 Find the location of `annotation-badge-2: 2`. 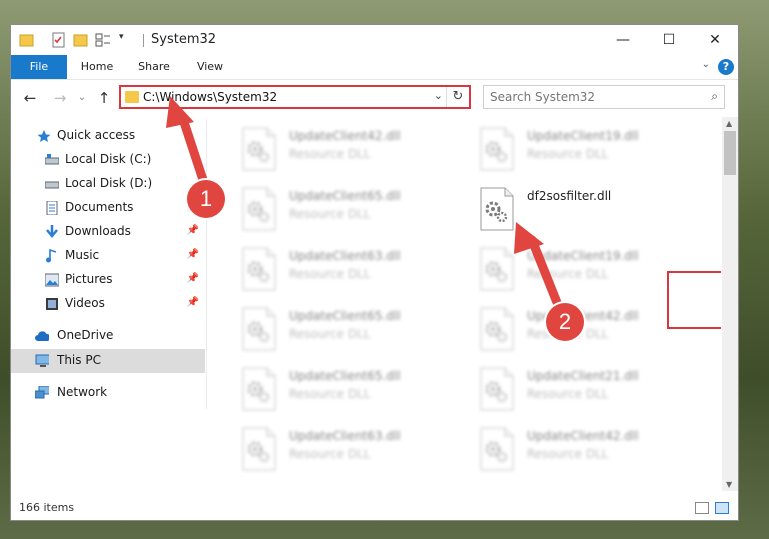

annotation-badge-2: 2 is located at coordinates (565, 322).